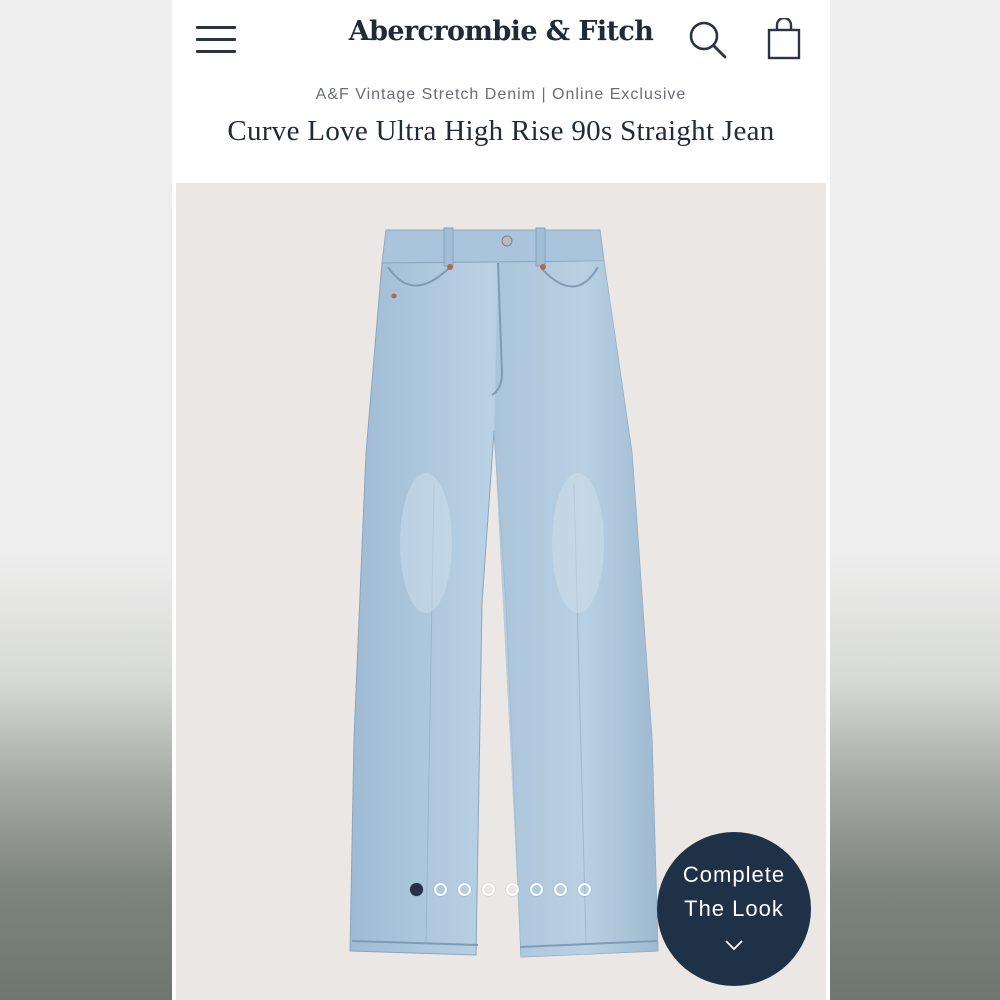  Describe the element at coordinates (734, 874) in the screenshot. I see `complete-the-look-line1: Complete` at that location.